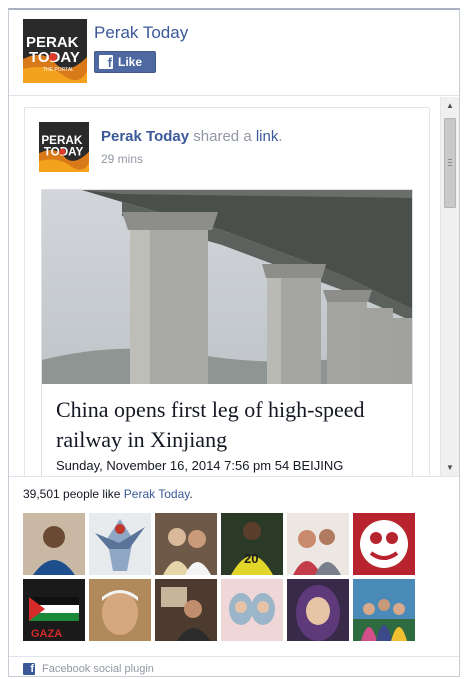 This screenshot has width=469, height=679. What do you see at coordinates (41, 494) in the screenshot?
I see `fans-count-number: 39,501` at bounding box center [41, 494].